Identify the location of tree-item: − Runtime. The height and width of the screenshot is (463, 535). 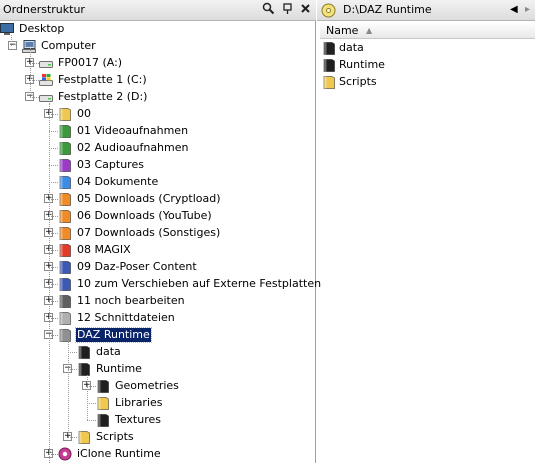
(189, 369).